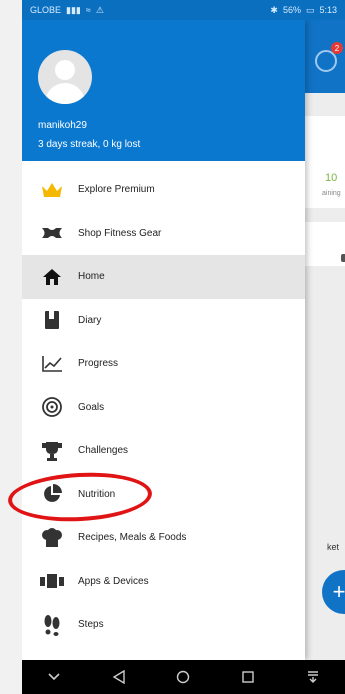 The height and width of the screenshot is (694, 345). I want to click on streak-text: 3 days streak, 0 kg lost, so click(89, 144).